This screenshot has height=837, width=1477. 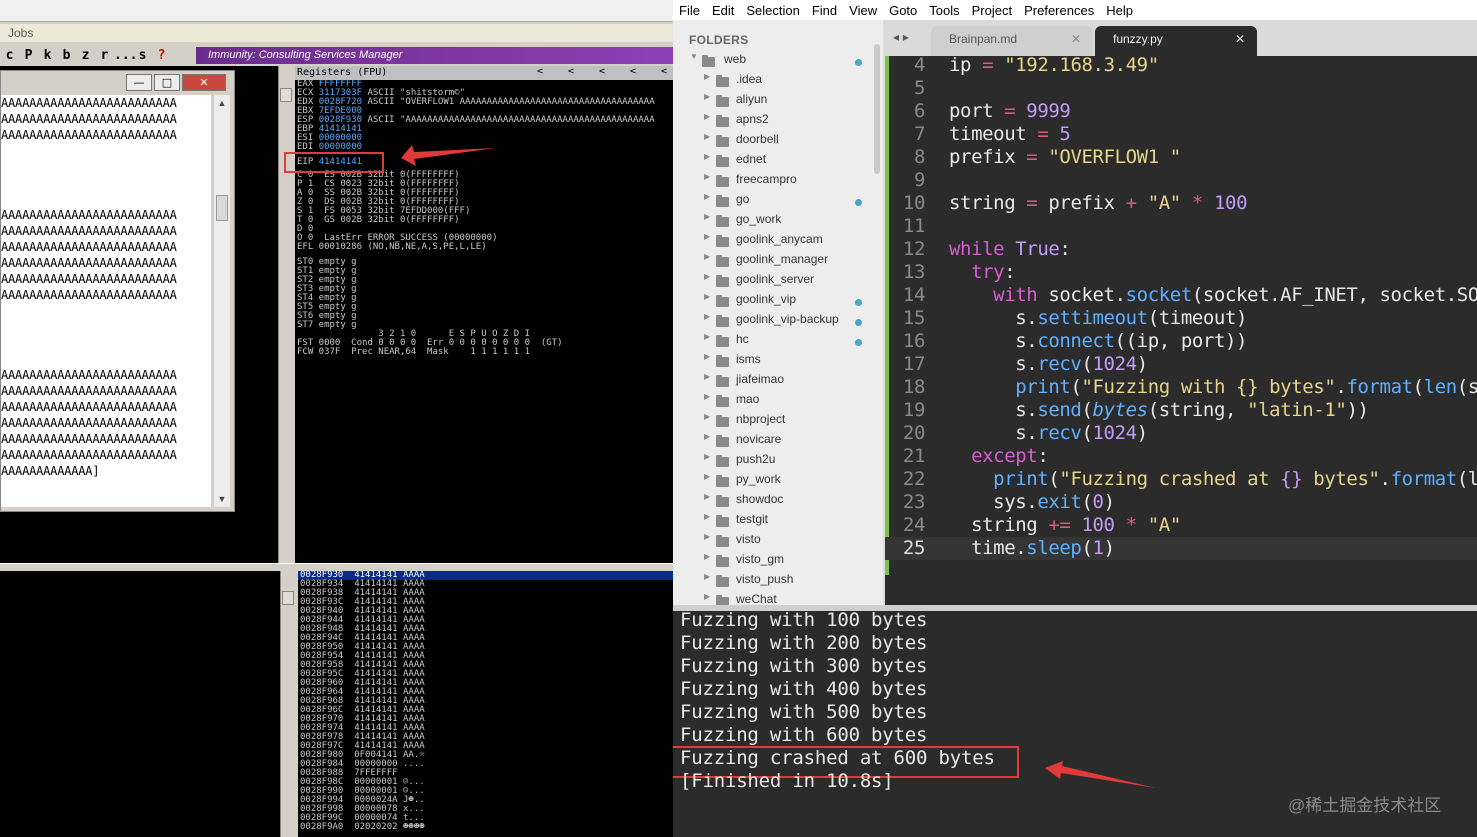 What do you see at coordinates (47, 55) in the screenshot?
I see `toolbar-button: k` at bounding box center [47, 55].